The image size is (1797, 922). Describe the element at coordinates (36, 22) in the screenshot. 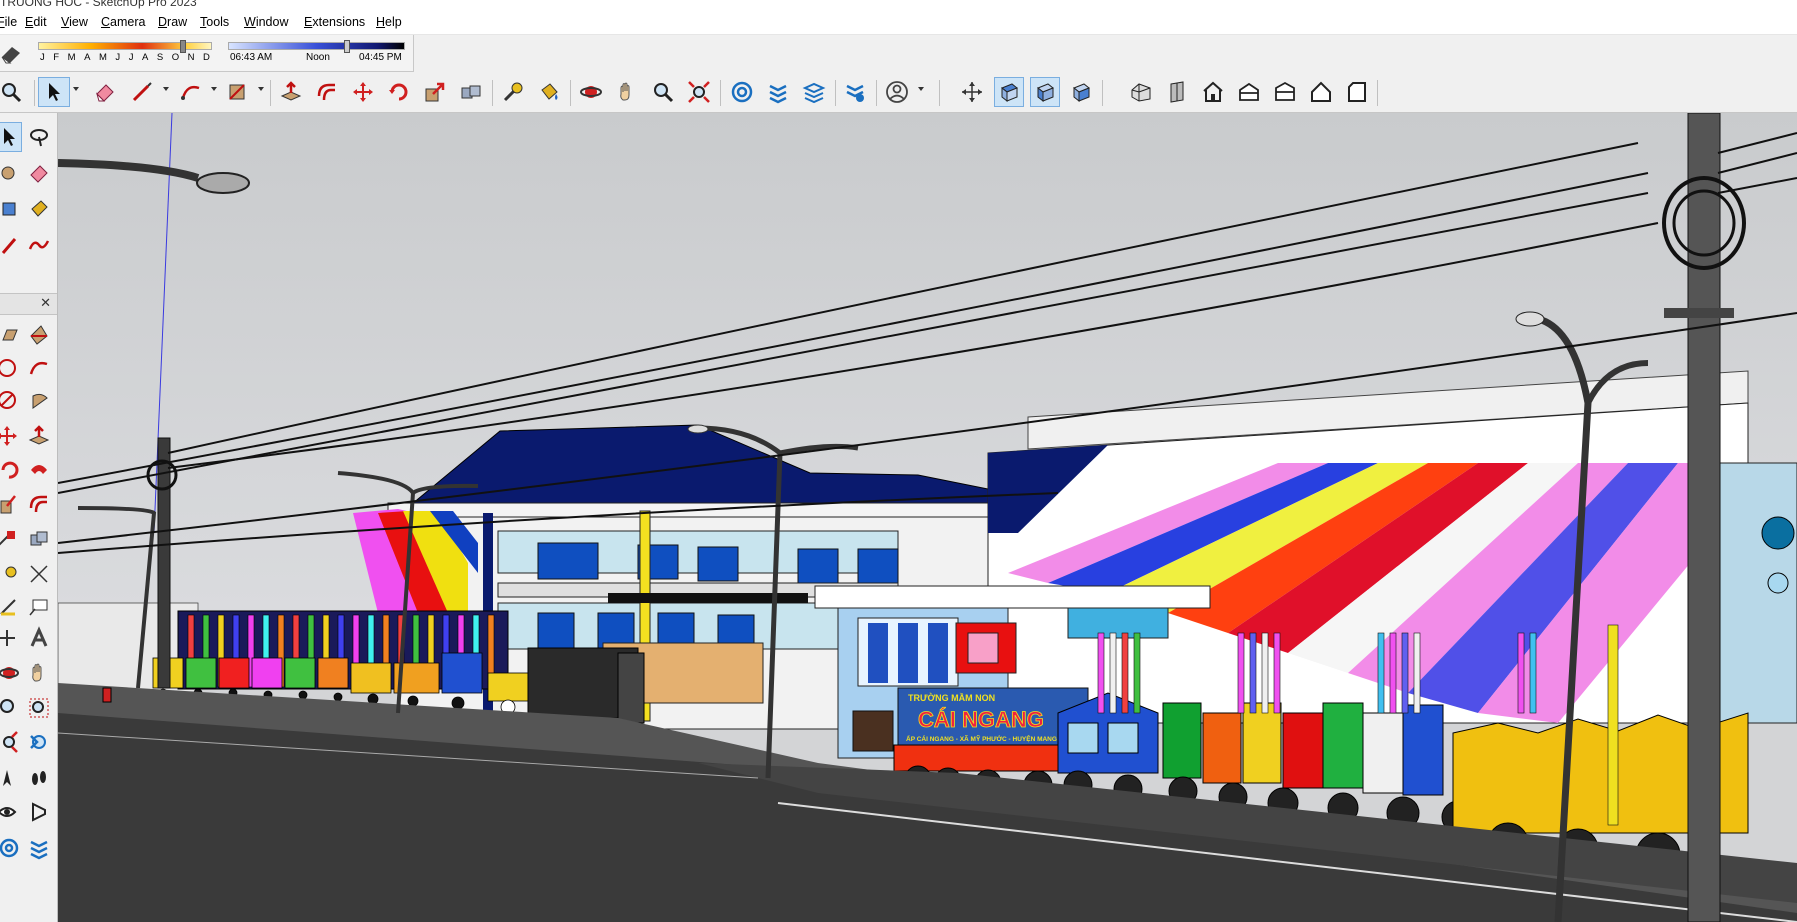

I see `menu-edit: Edit` at that location.